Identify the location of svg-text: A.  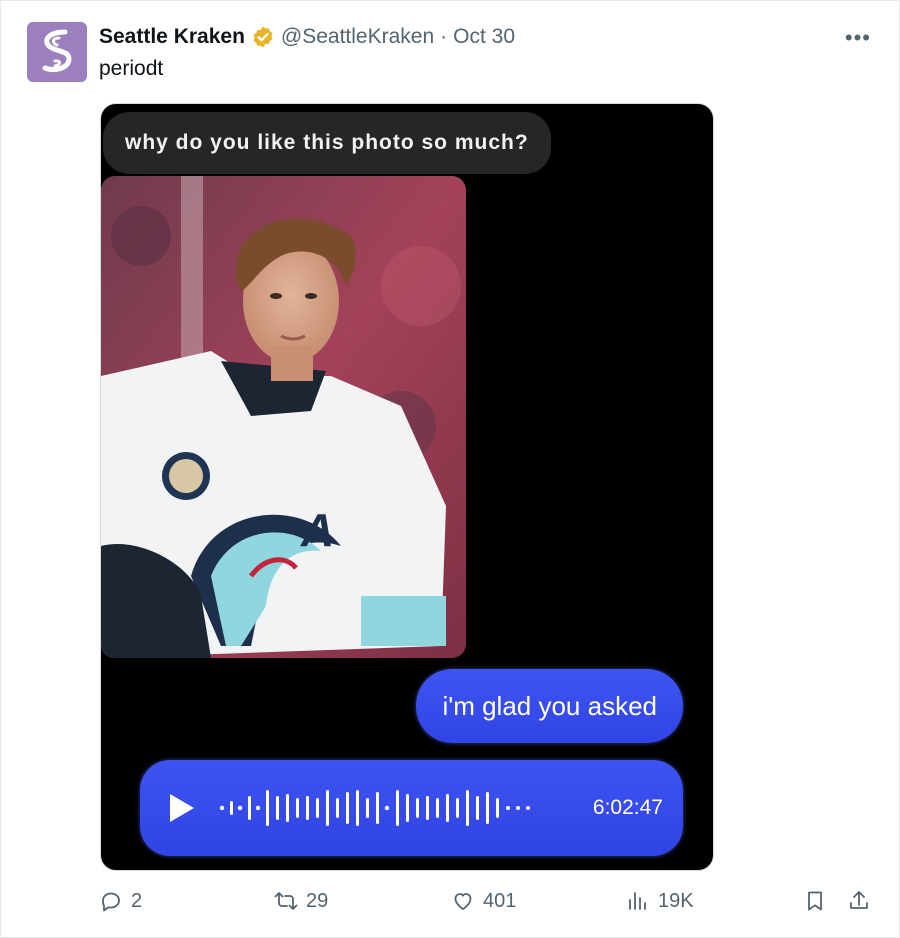
(317, 530).